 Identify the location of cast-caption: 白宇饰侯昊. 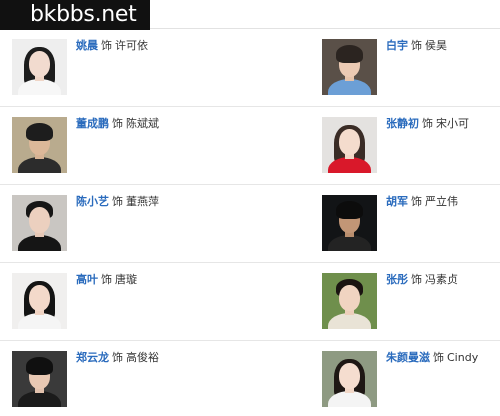
(416, 46).